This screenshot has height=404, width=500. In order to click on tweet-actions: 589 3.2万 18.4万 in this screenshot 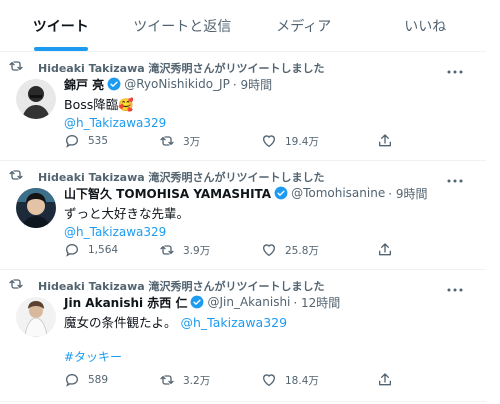, I will do `click(234, 380)`.